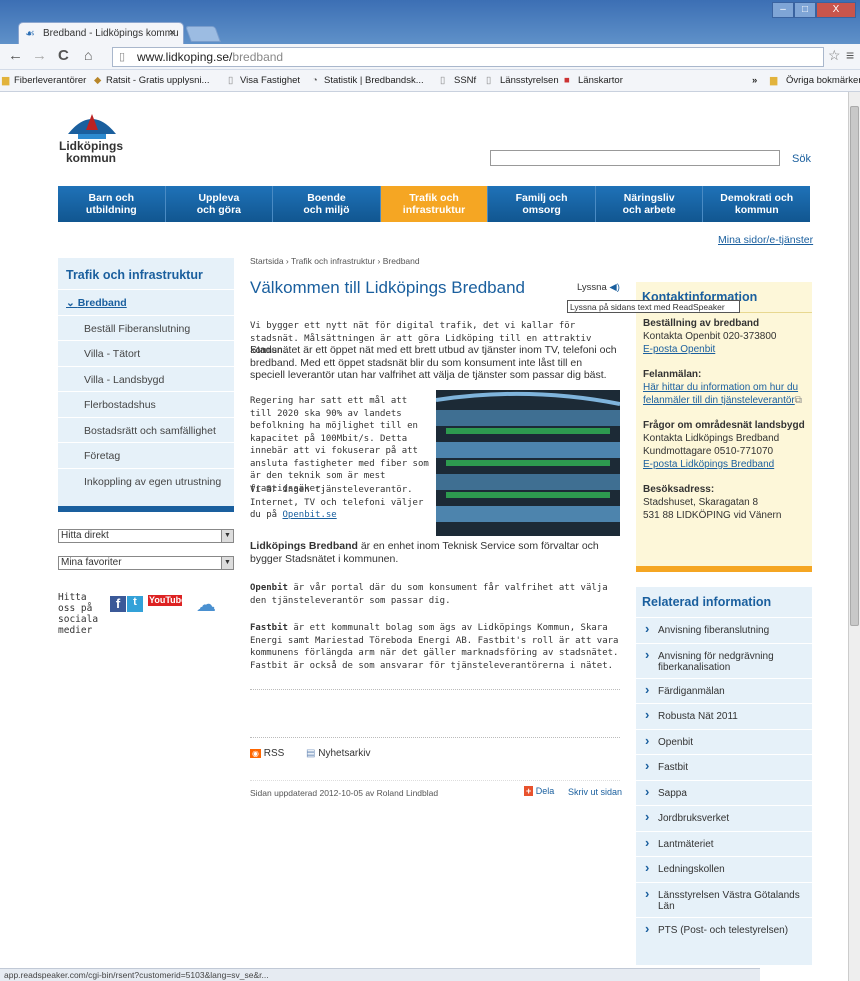 This screenshot has height=981, width=860. Describe the element at coordinates (724, 742) in the screenshot. I see `related-item: Openbit` at that location.